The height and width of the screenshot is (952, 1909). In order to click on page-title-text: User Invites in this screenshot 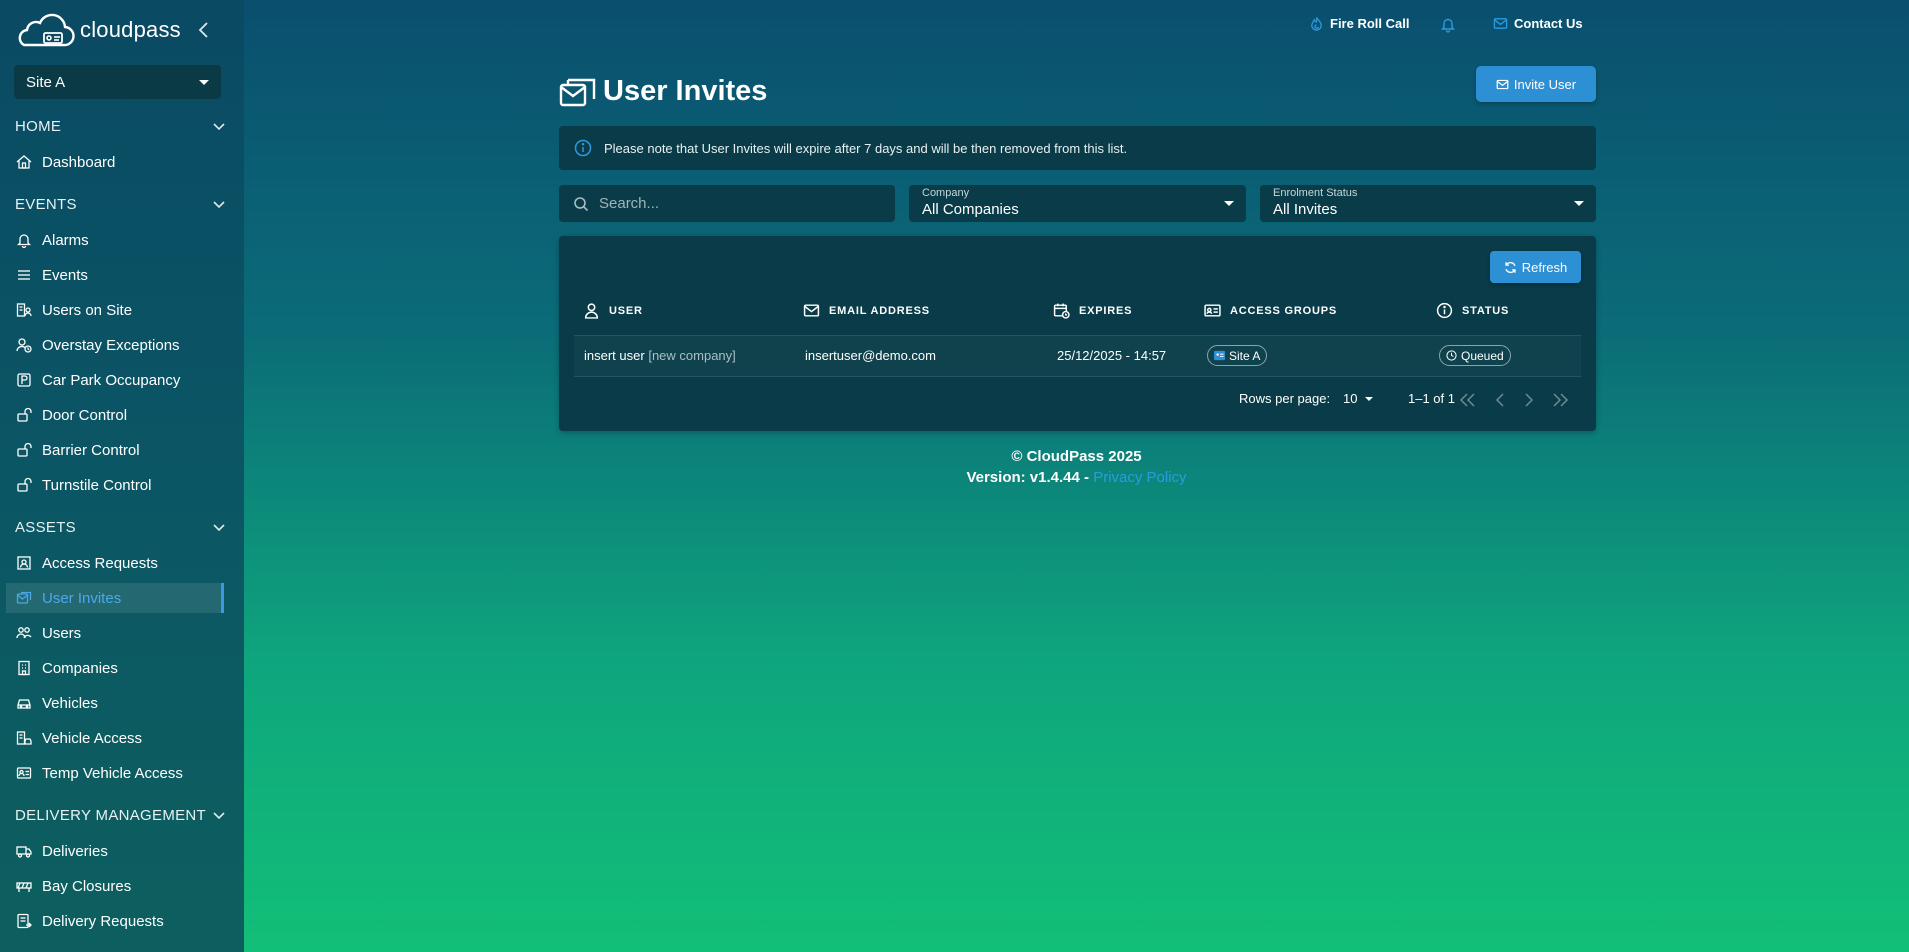, I will do `click(685, 90)`.